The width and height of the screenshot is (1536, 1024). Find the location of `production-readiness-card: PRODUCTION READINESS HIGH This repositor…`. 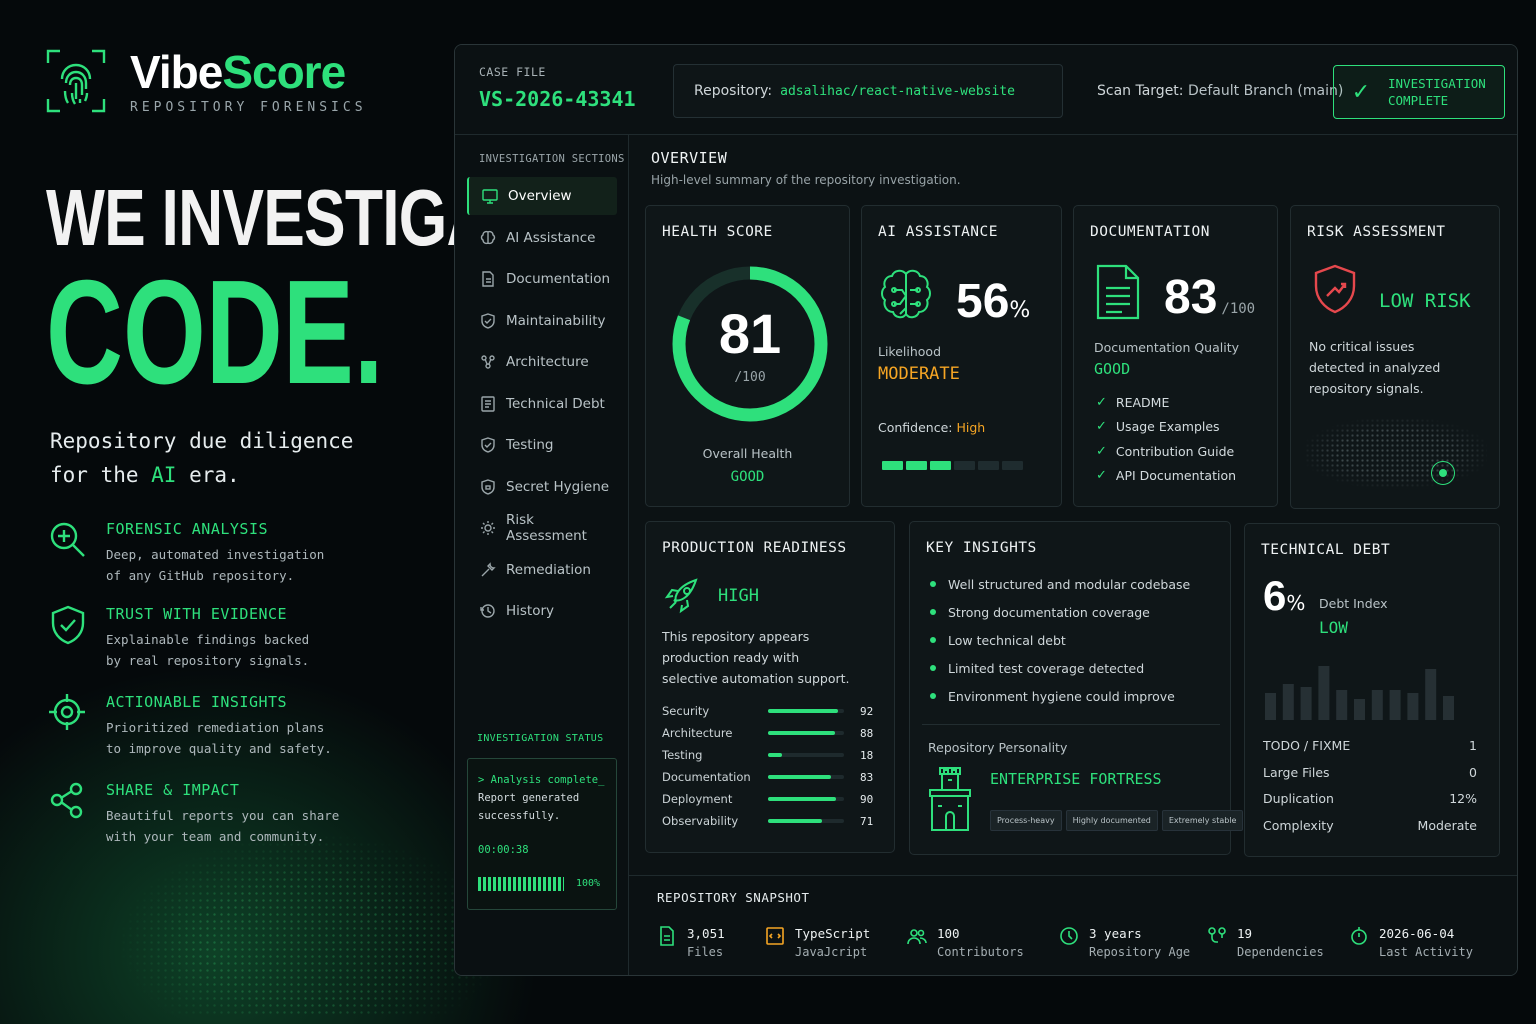

production-readiness-card: PRODUCTION READINESS HIGH This repositor… is located at coordinates (770, 687).